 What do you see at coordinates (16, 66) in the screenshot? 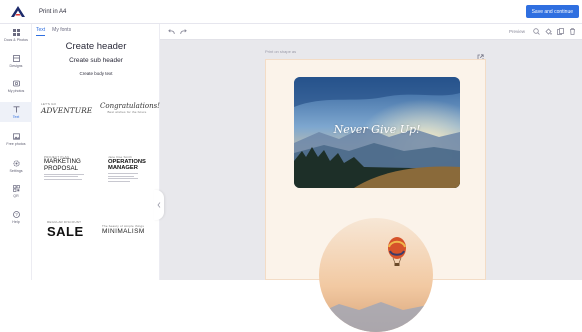
I see `rail-item-label: Designs` at bounding box center [16, 66].